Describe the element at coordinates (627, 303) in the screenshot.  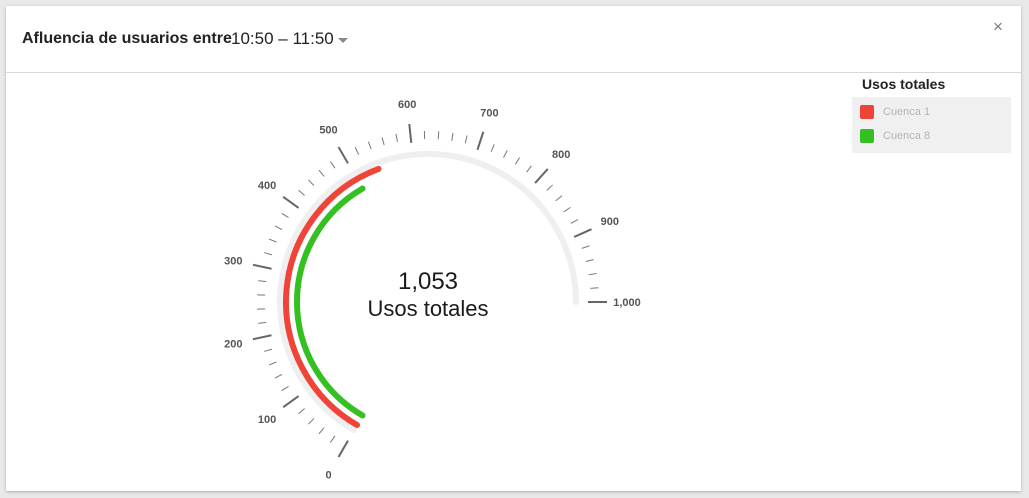
I see `tick-label: 1,000` at that location.